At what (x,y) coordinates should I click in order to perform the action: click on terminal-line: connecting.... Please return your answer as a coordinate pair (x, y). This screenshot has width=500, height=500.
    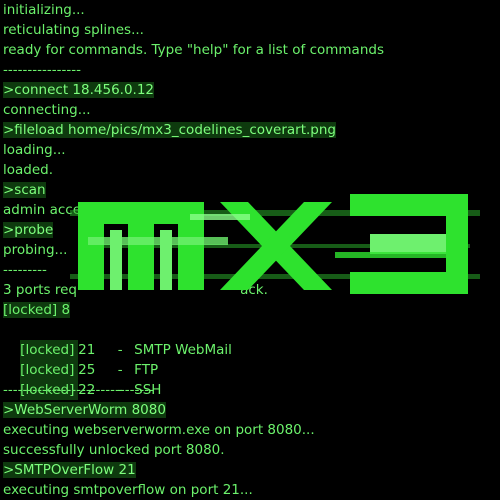
    Looking at the image, I should click on (47, 110).